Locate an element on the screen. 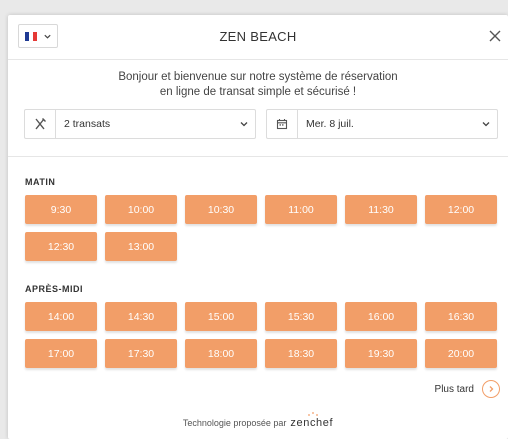  guests-select: 2 transats is located at coordinates (140, 124).